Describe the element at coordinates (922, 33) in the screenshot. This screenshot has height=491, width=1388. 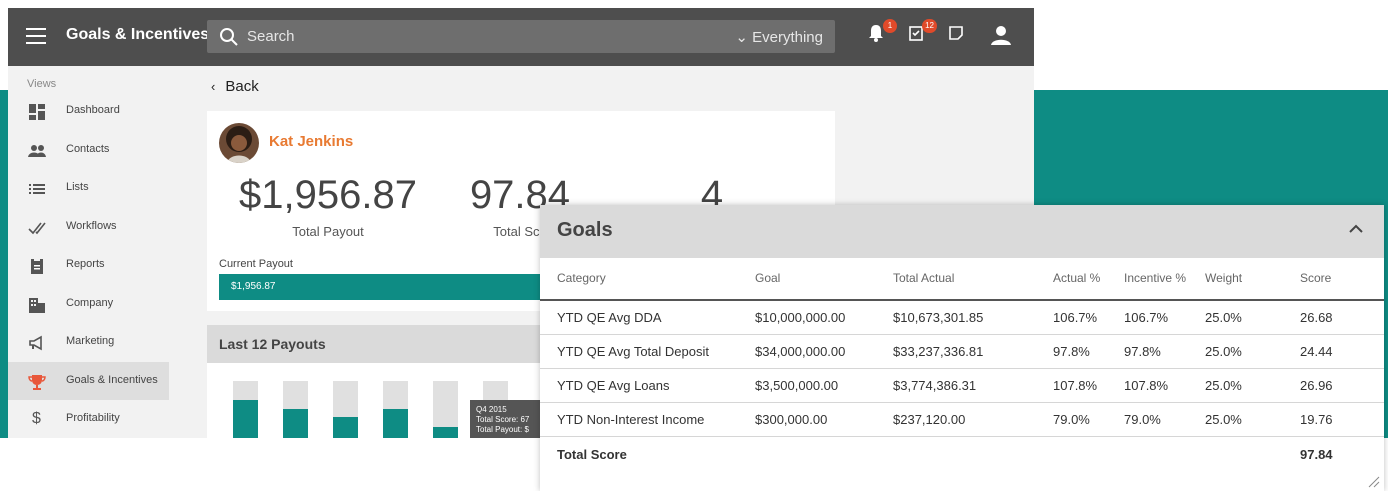
I see `tasks-button: 12` at that location.